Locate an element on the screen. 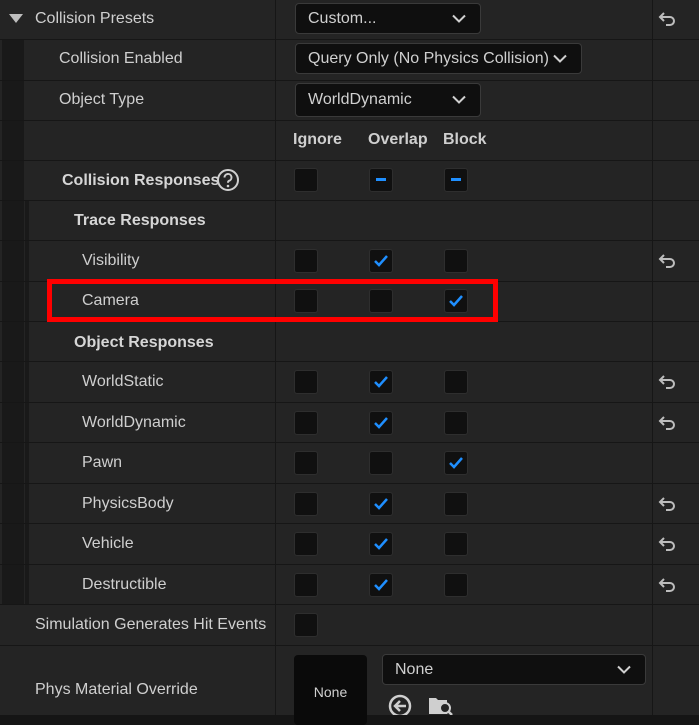 The height and width of the screenshot is (725, 699). vehicle-label: Vehicle is located at coordinates (108, 543).